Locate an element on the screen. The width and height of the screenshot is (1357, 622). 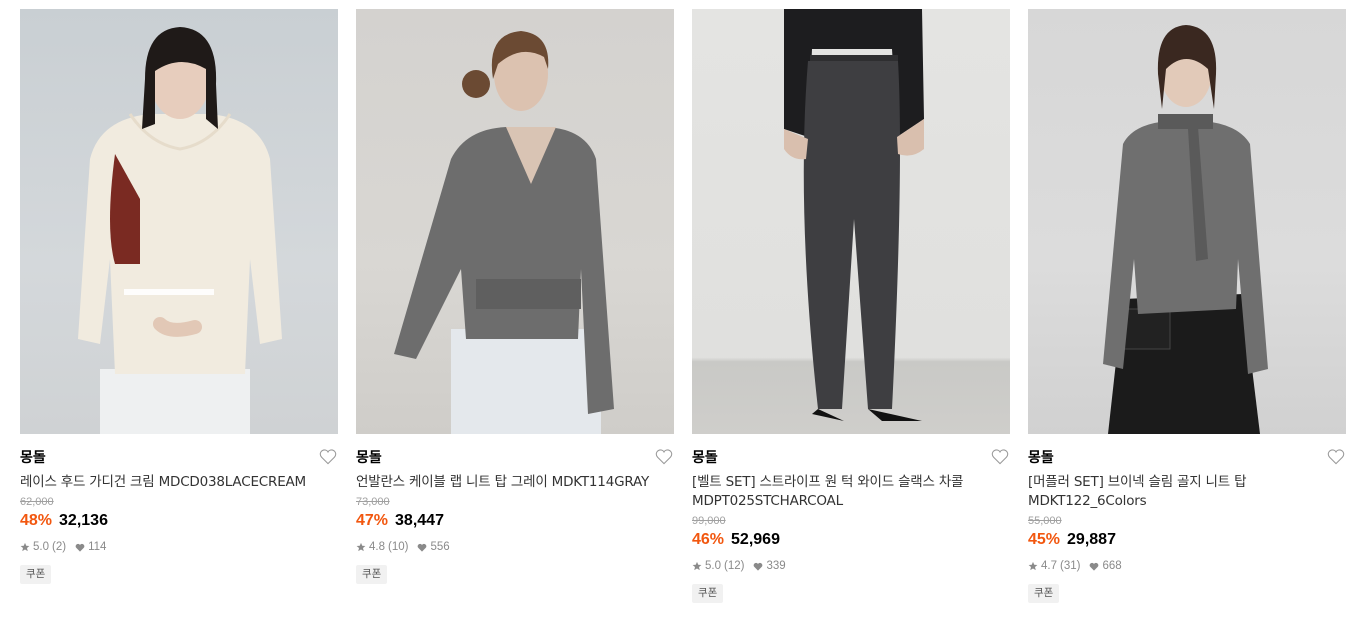
review-count: (10) is located at coordinates (398, 547).